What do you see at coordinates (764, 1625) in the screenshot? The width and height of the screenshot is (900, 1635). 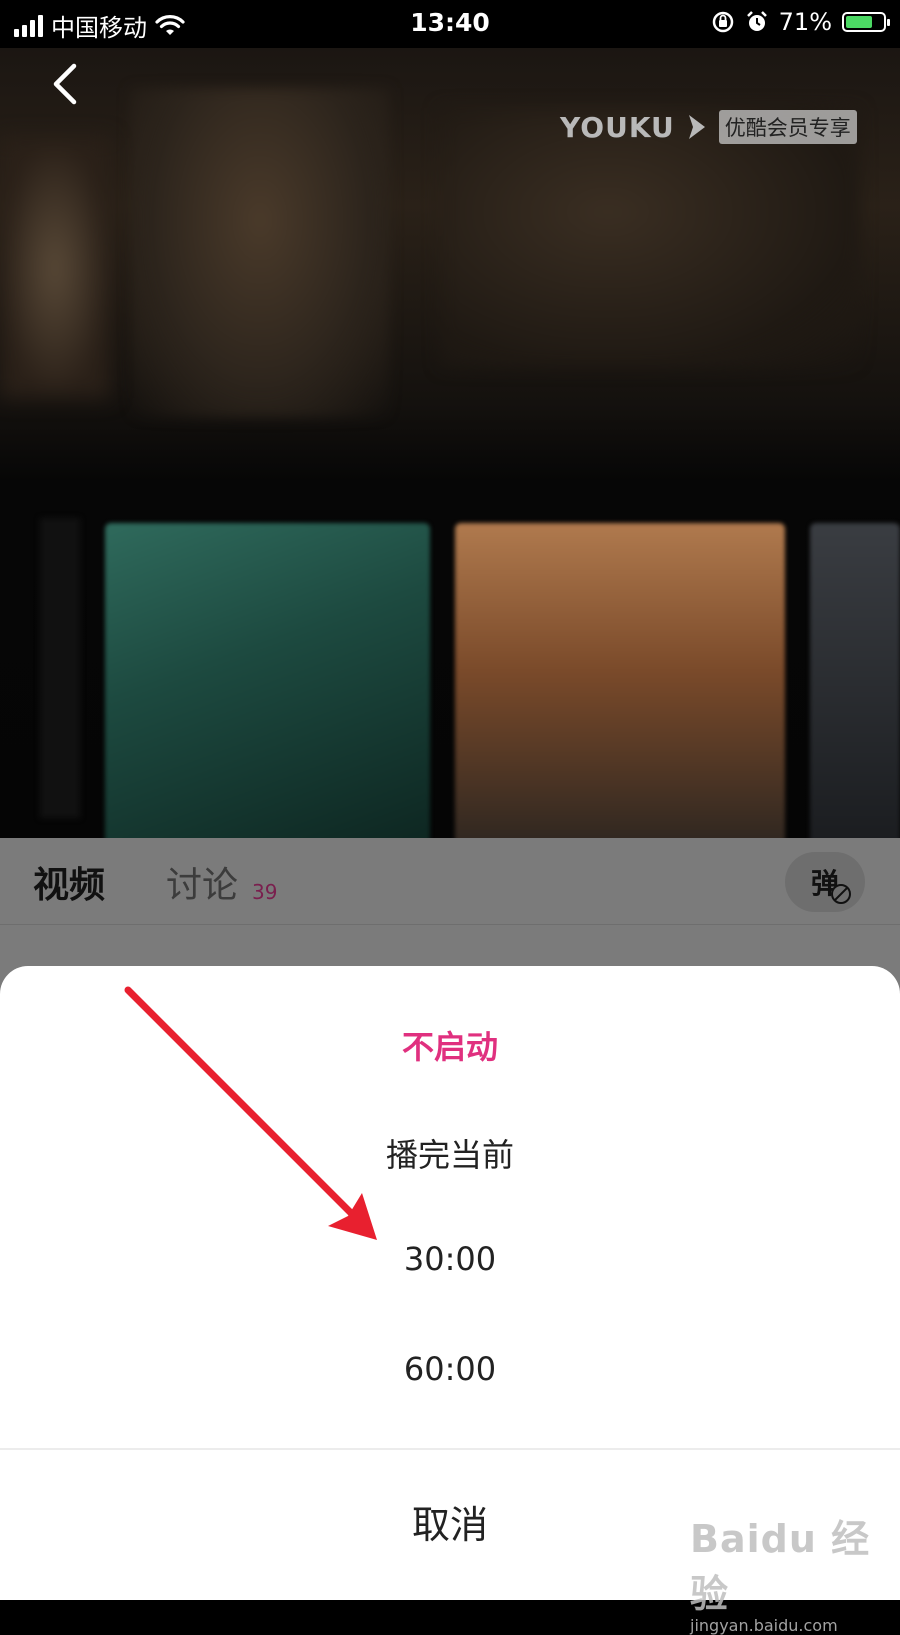 I see `watermark-sub: jingyan.baidu.com` at bounding box center [764, 1625].